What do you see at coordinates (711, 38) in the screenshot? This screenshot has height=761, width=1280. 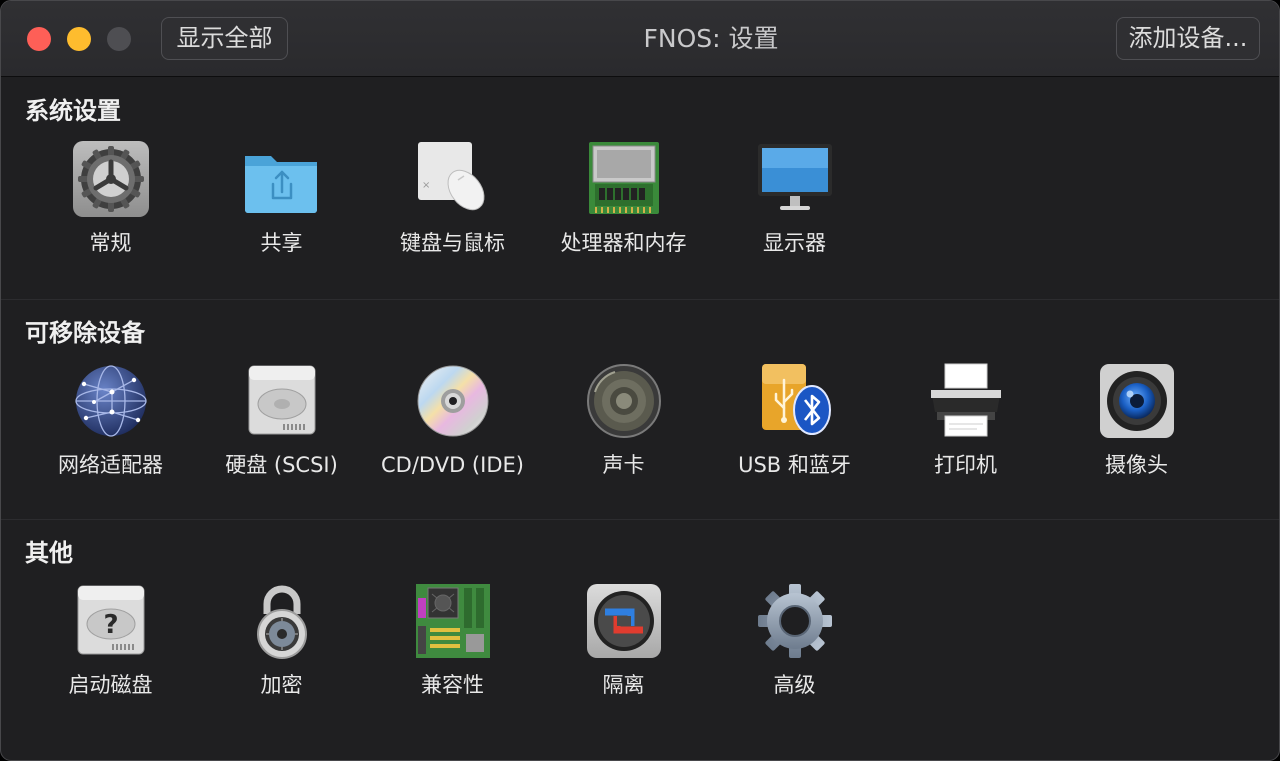 I see `window-title: FNOS: 设置` at bounding box center [711, 38].